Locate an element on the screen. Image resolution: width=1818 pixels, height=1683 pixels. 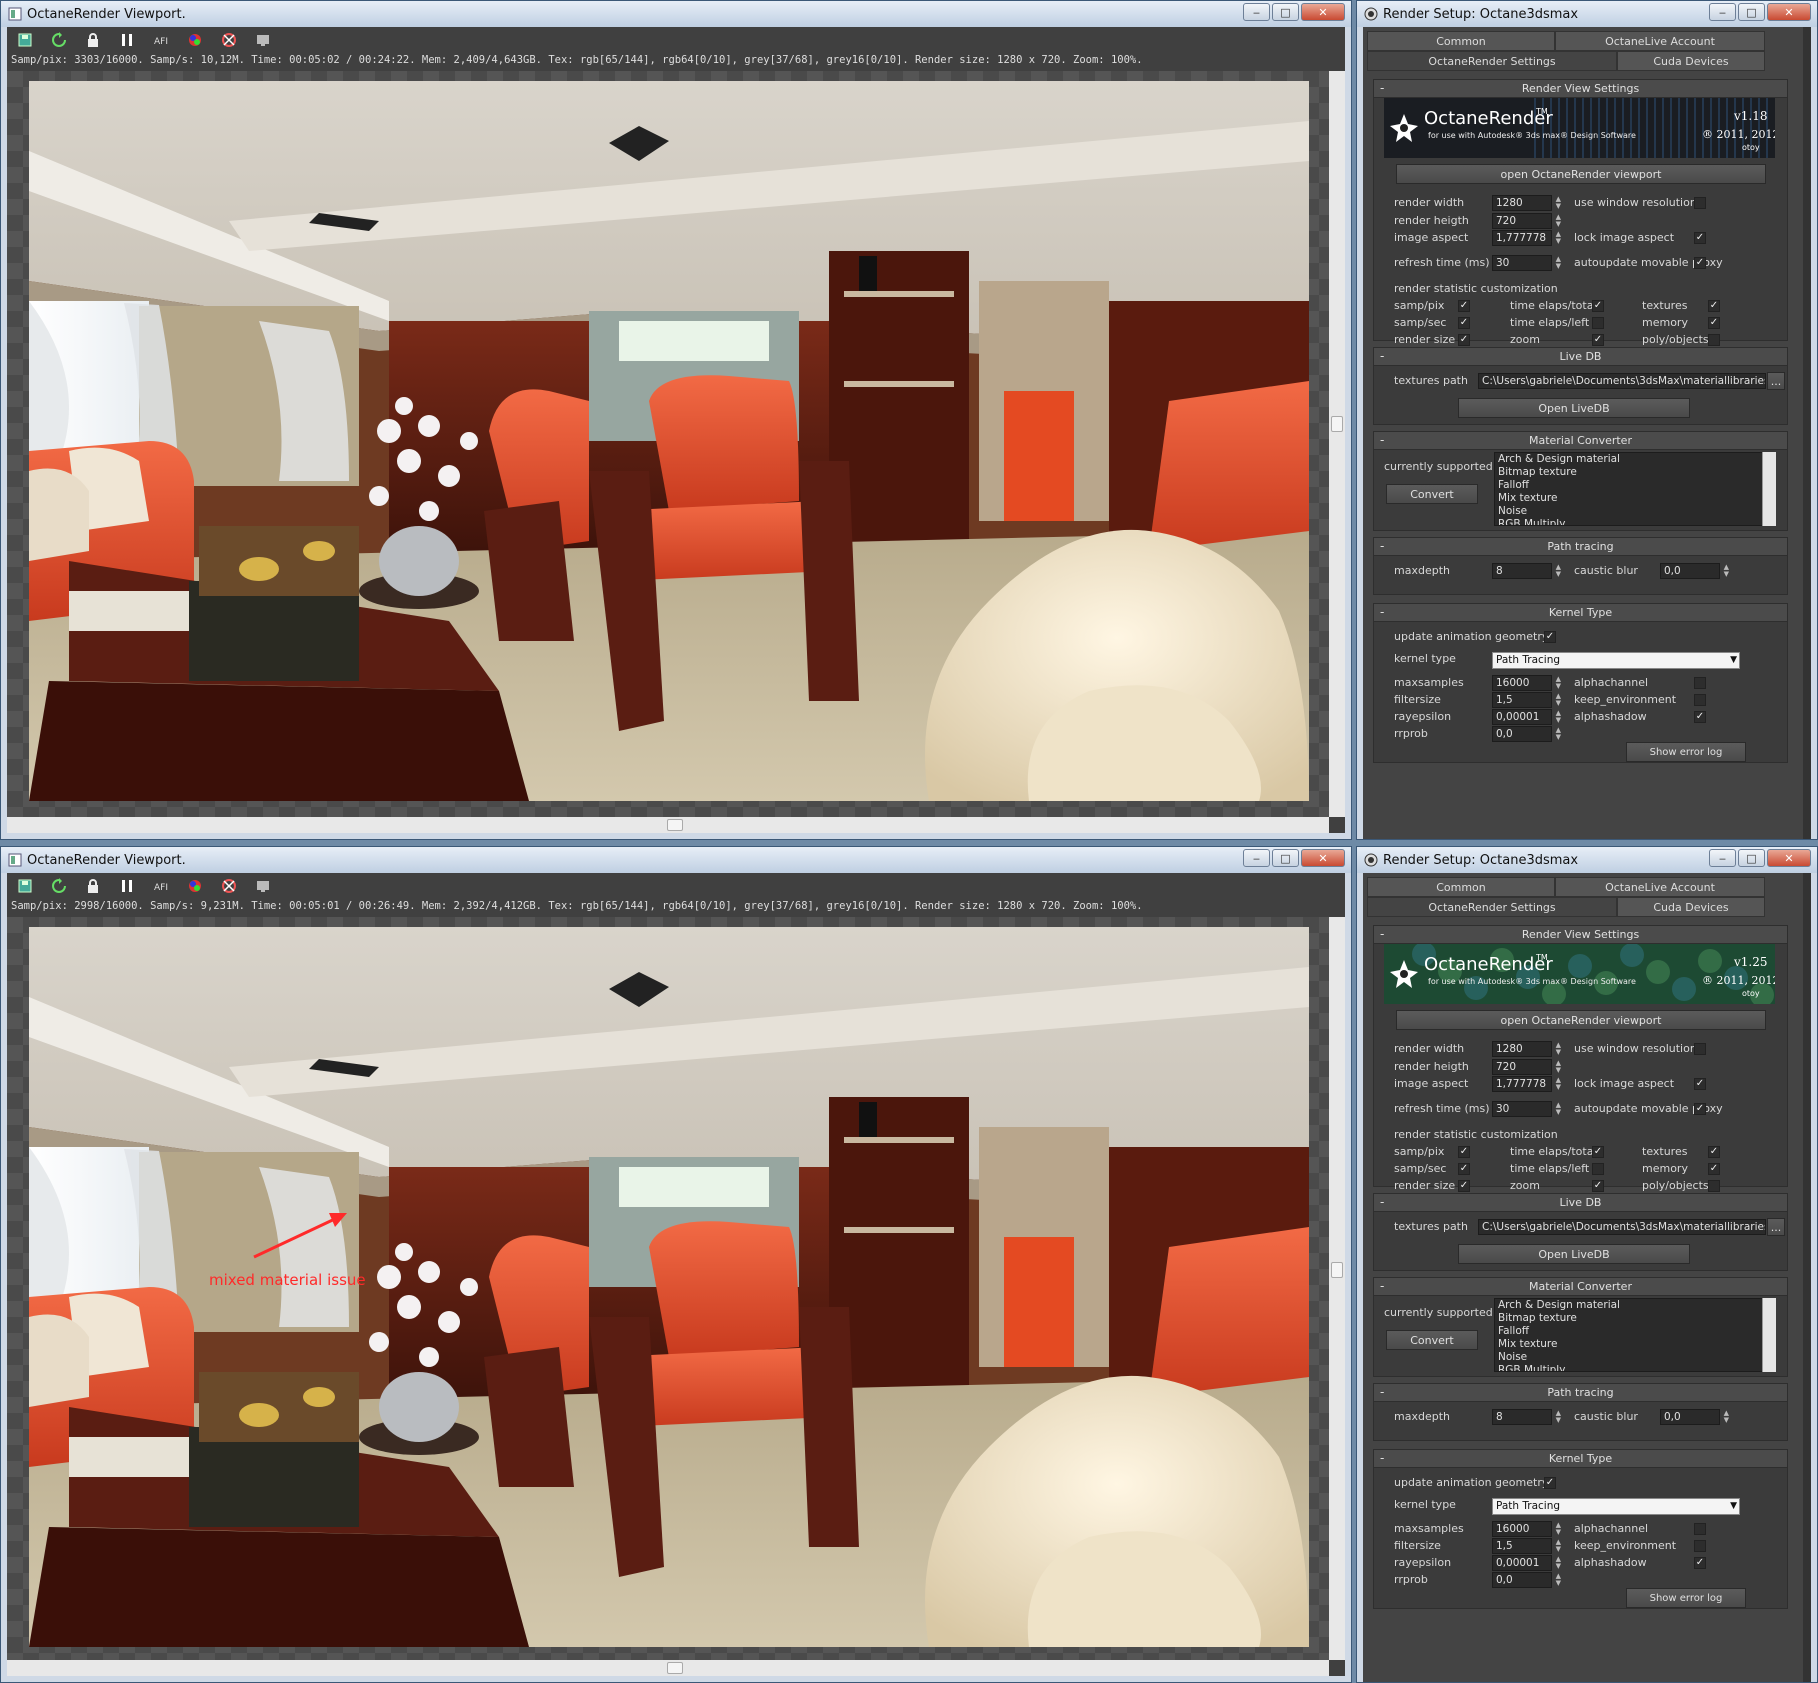
settings-icon is located at coordinates (229, 40).